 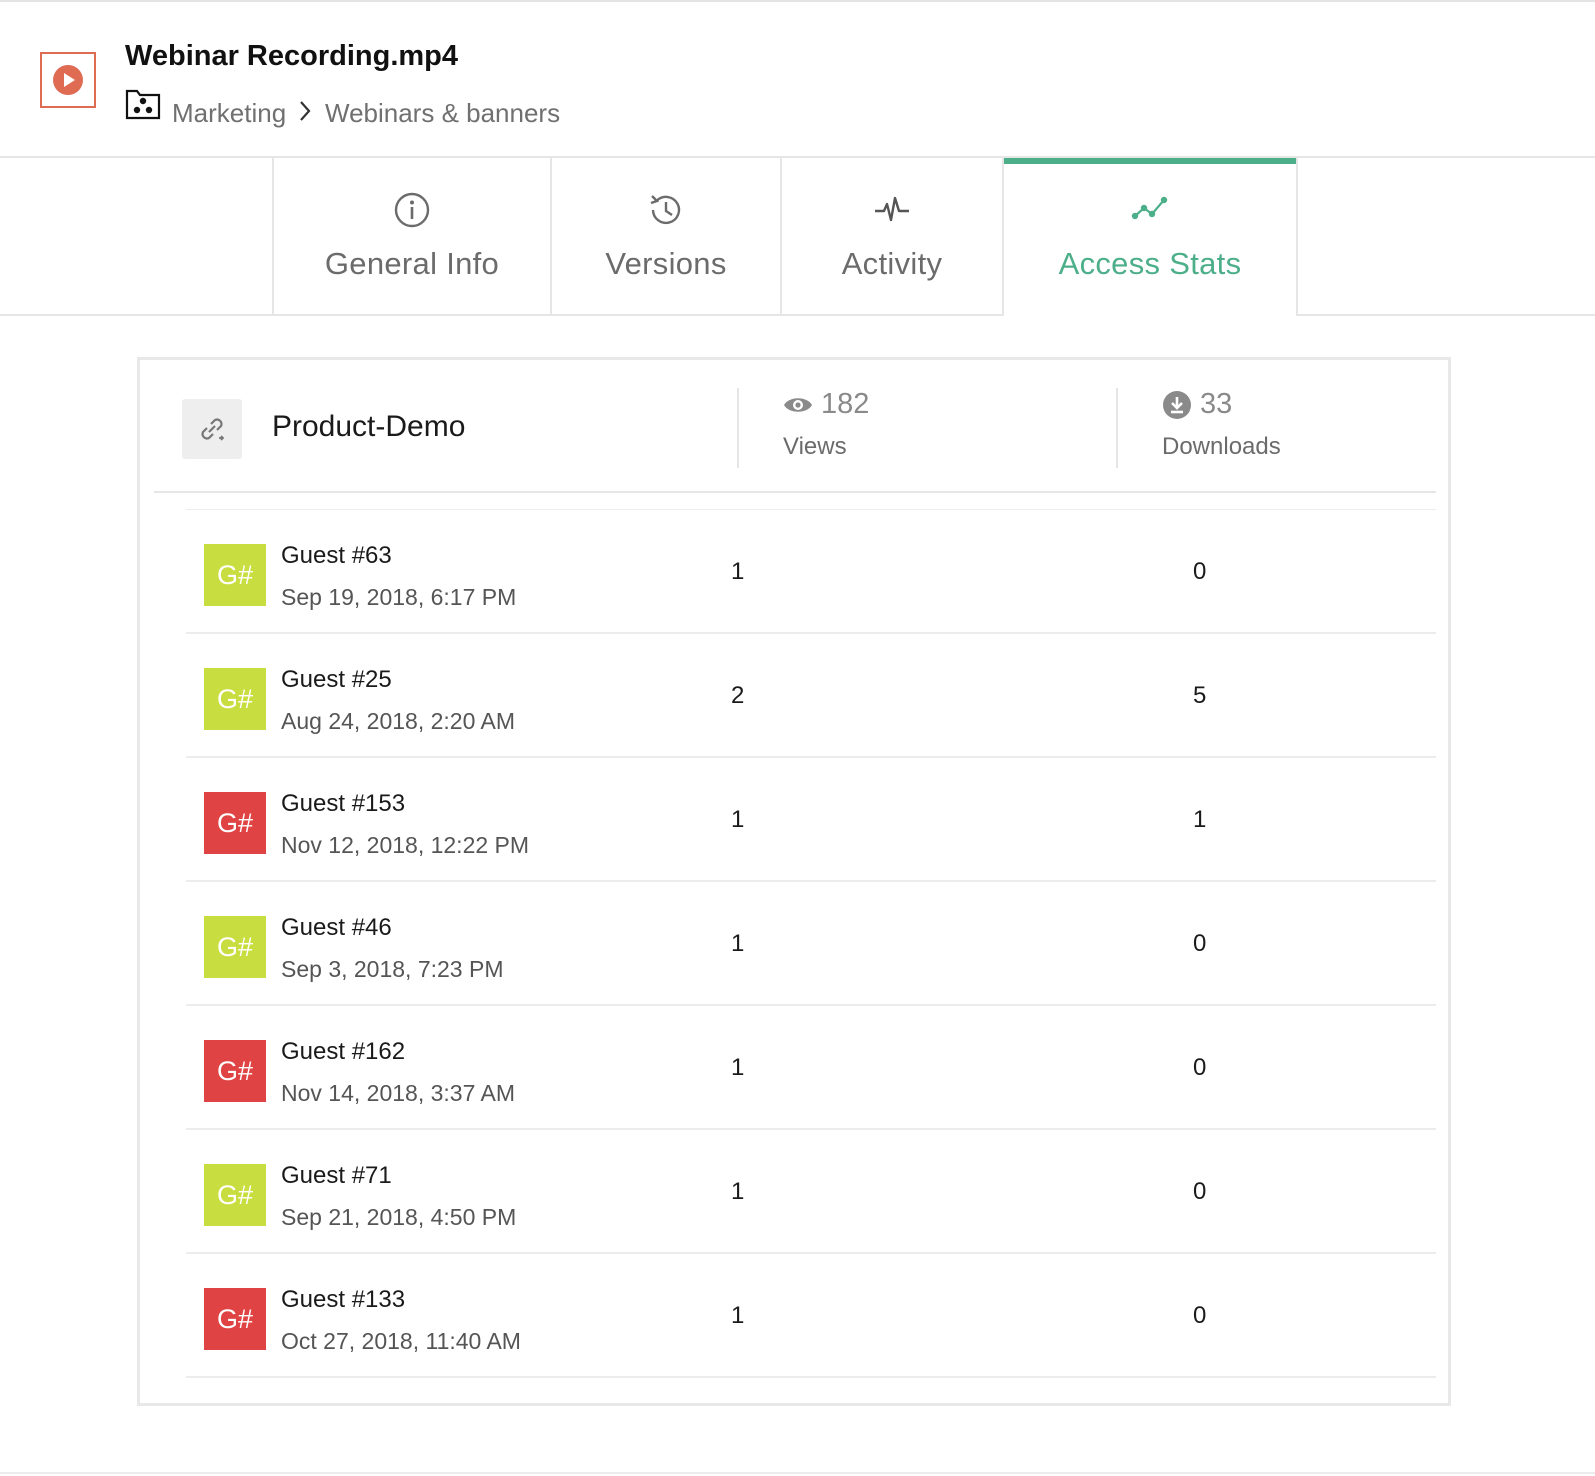 I want to click on stats-icon, so click(x=1149, y=208).